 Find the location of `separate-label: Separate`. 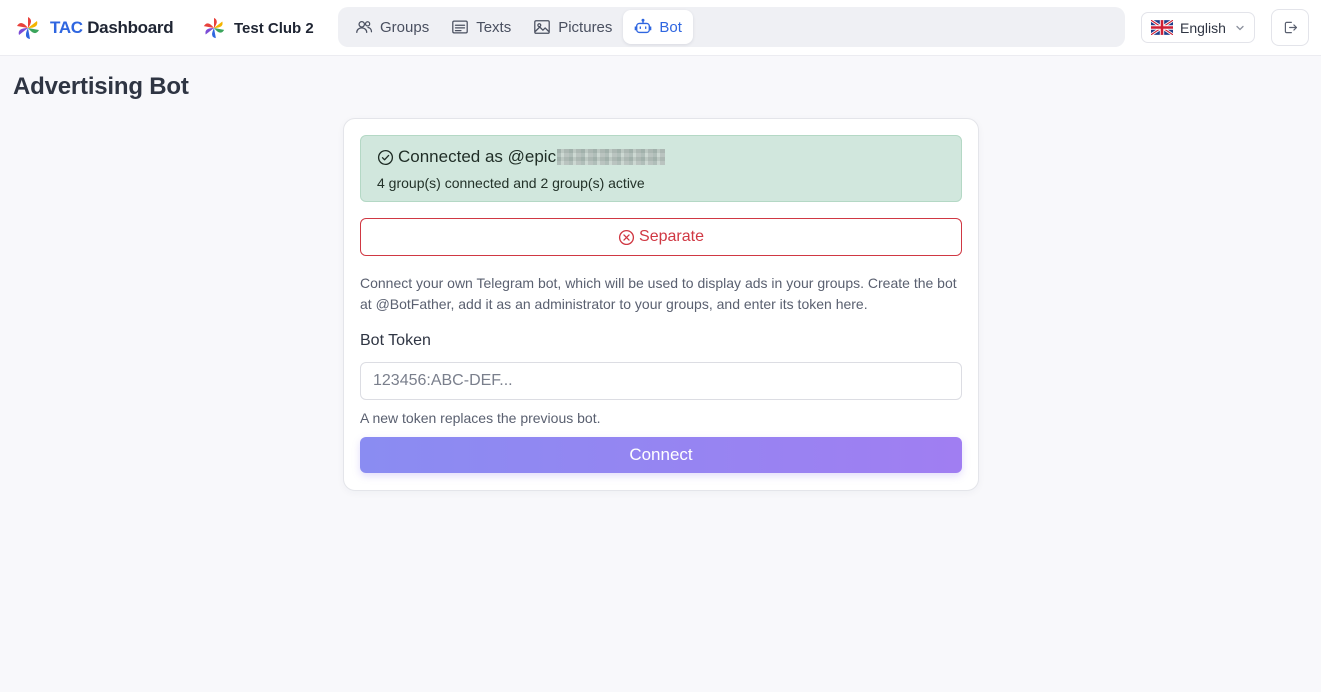

separate-label: Separate is located at coordinates (671, 236).